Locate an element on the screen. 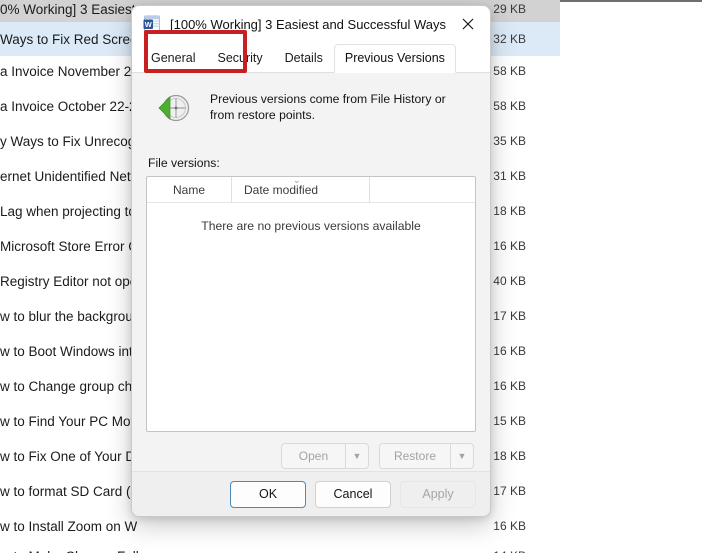  version-action-buttons: Open ▼ Restore ▼ is located at coordinates (311, 456).